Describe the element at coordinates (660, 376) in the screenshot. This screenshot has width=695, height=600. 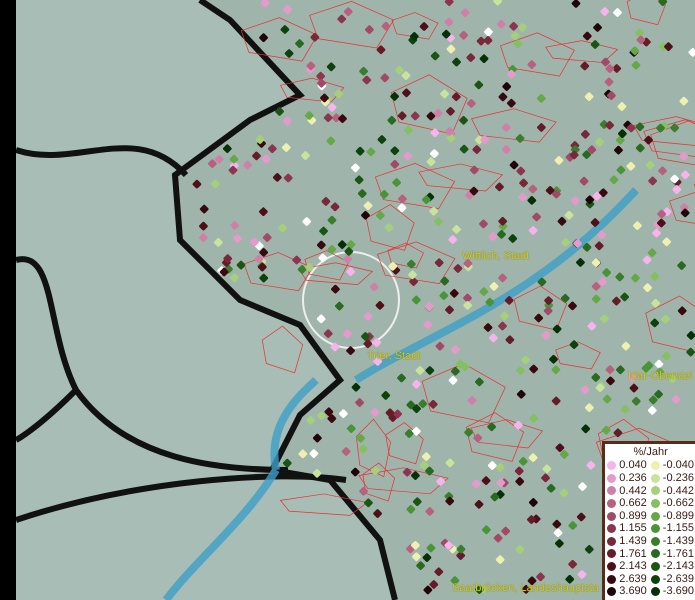
I see `place-label: Idar-Oberstei` at that location.